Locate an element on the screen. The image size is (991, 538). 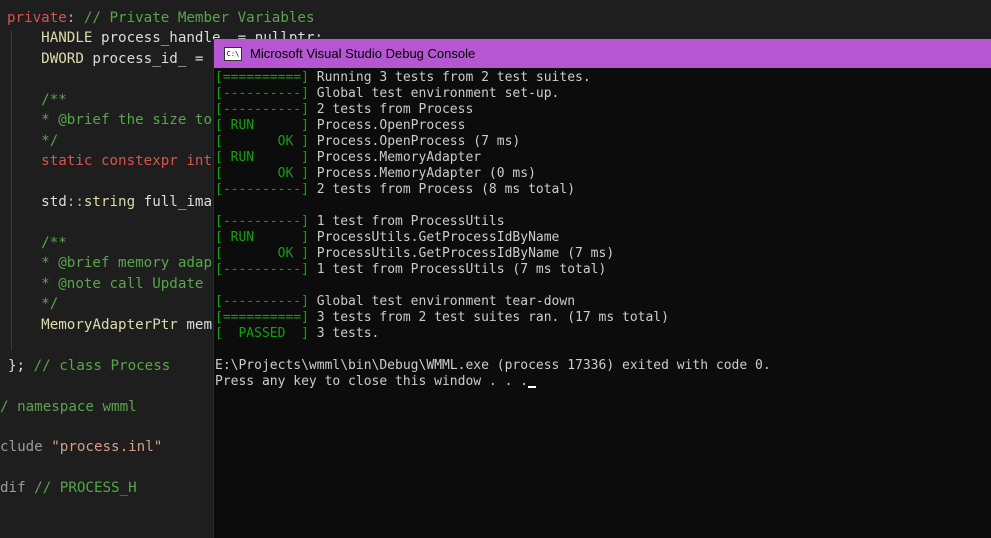
console-message: 3 tests. is located at coordinates (344, 333).